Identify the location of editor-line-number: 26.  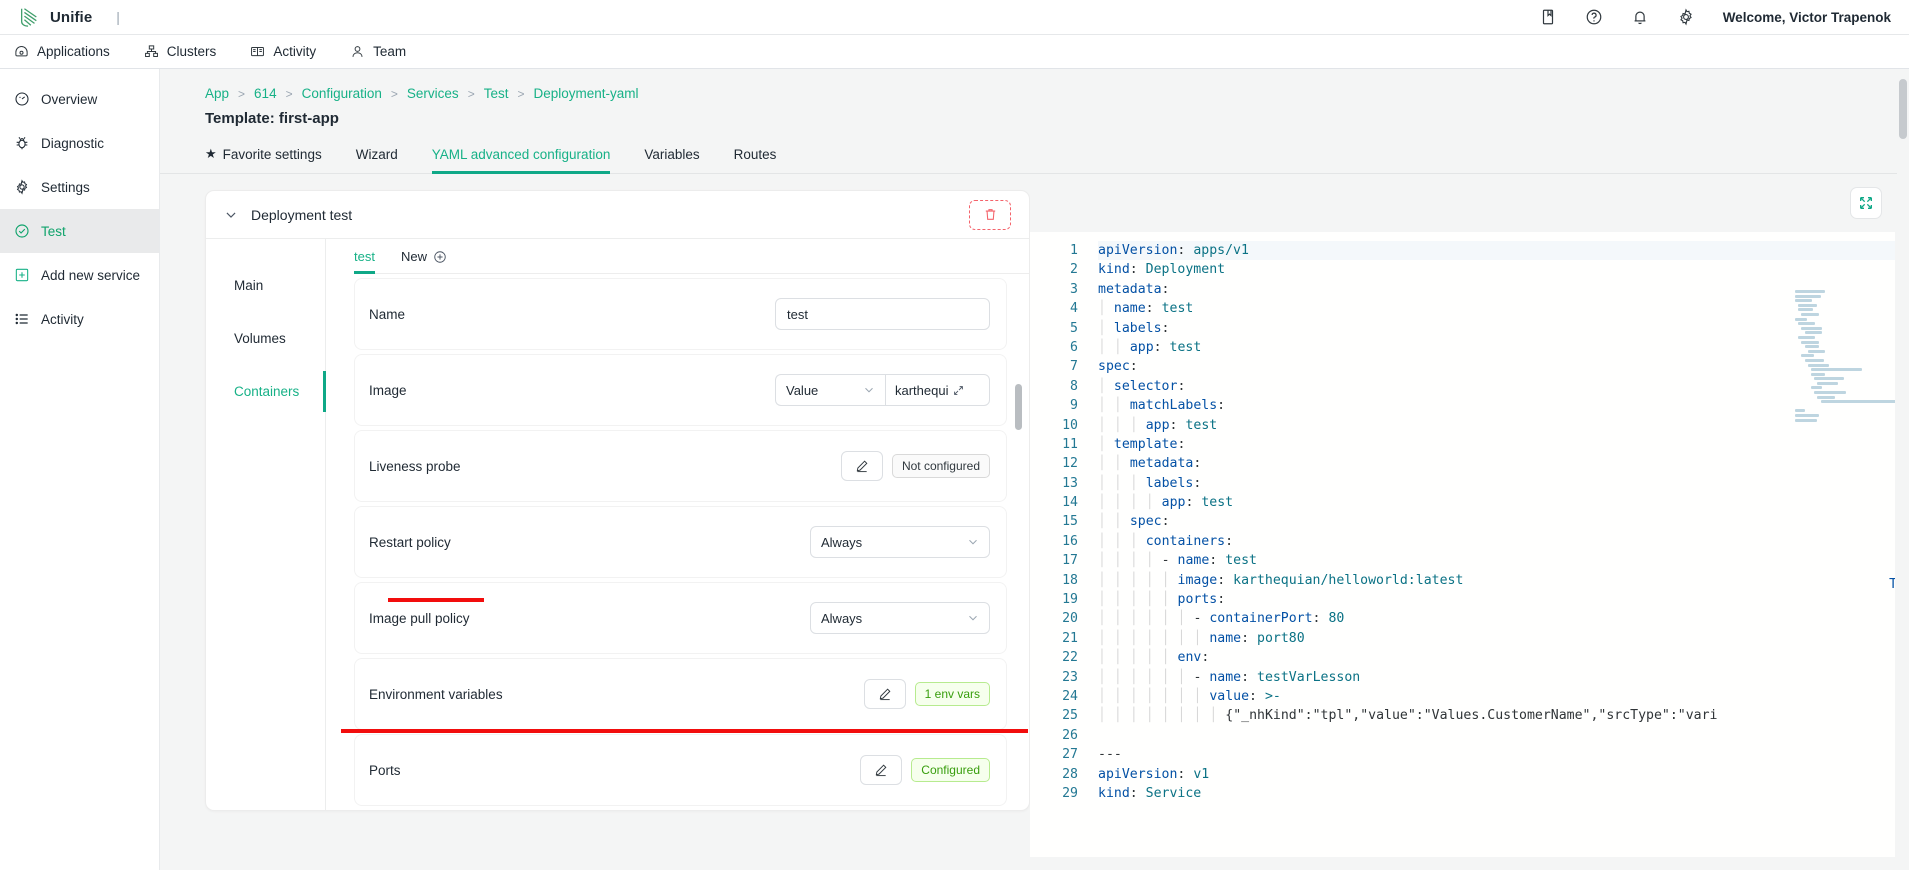
(1070, 735).